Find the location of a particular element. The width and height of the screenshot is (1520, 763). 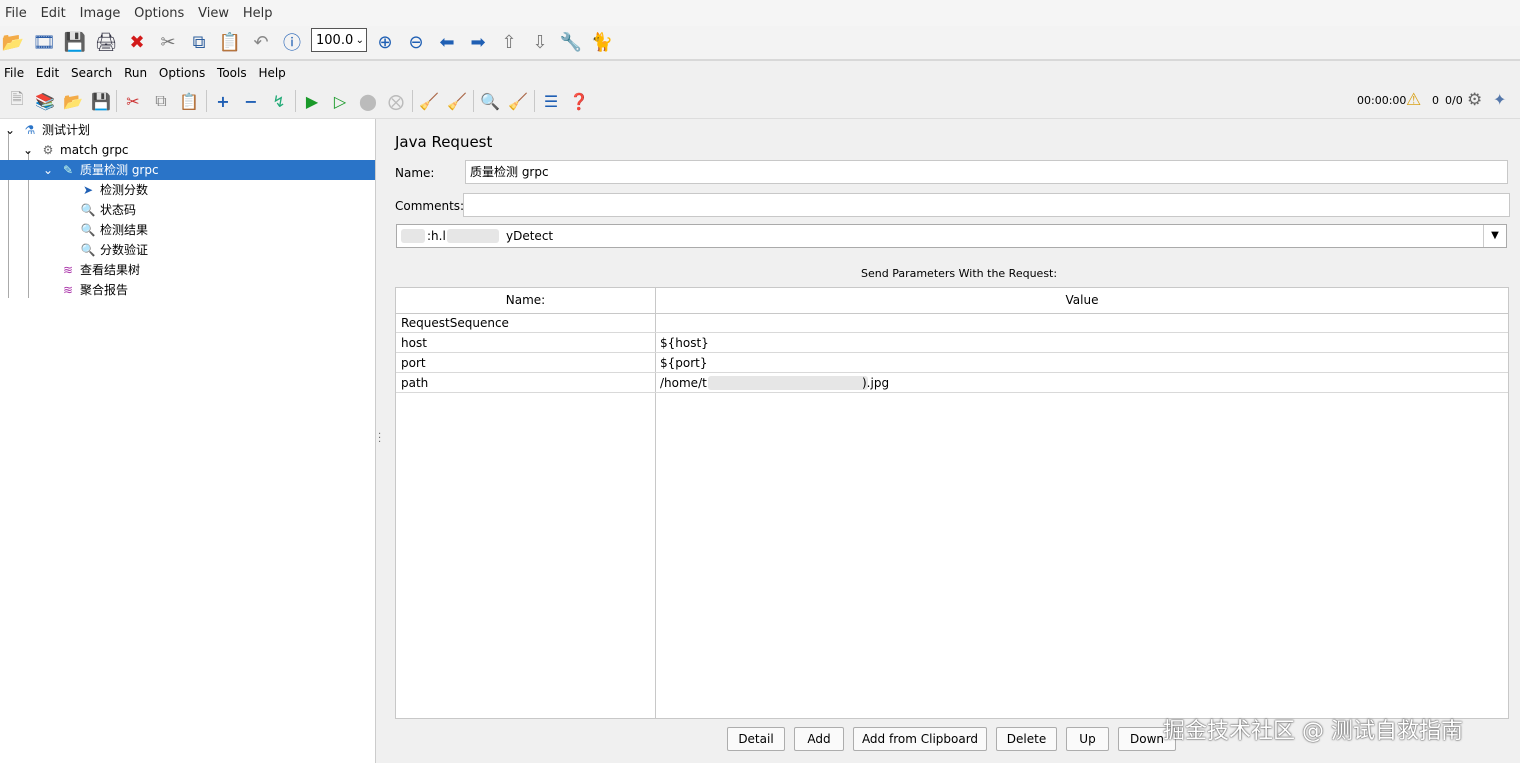

table-row: port ${port} is located at coordinates (952, 363).